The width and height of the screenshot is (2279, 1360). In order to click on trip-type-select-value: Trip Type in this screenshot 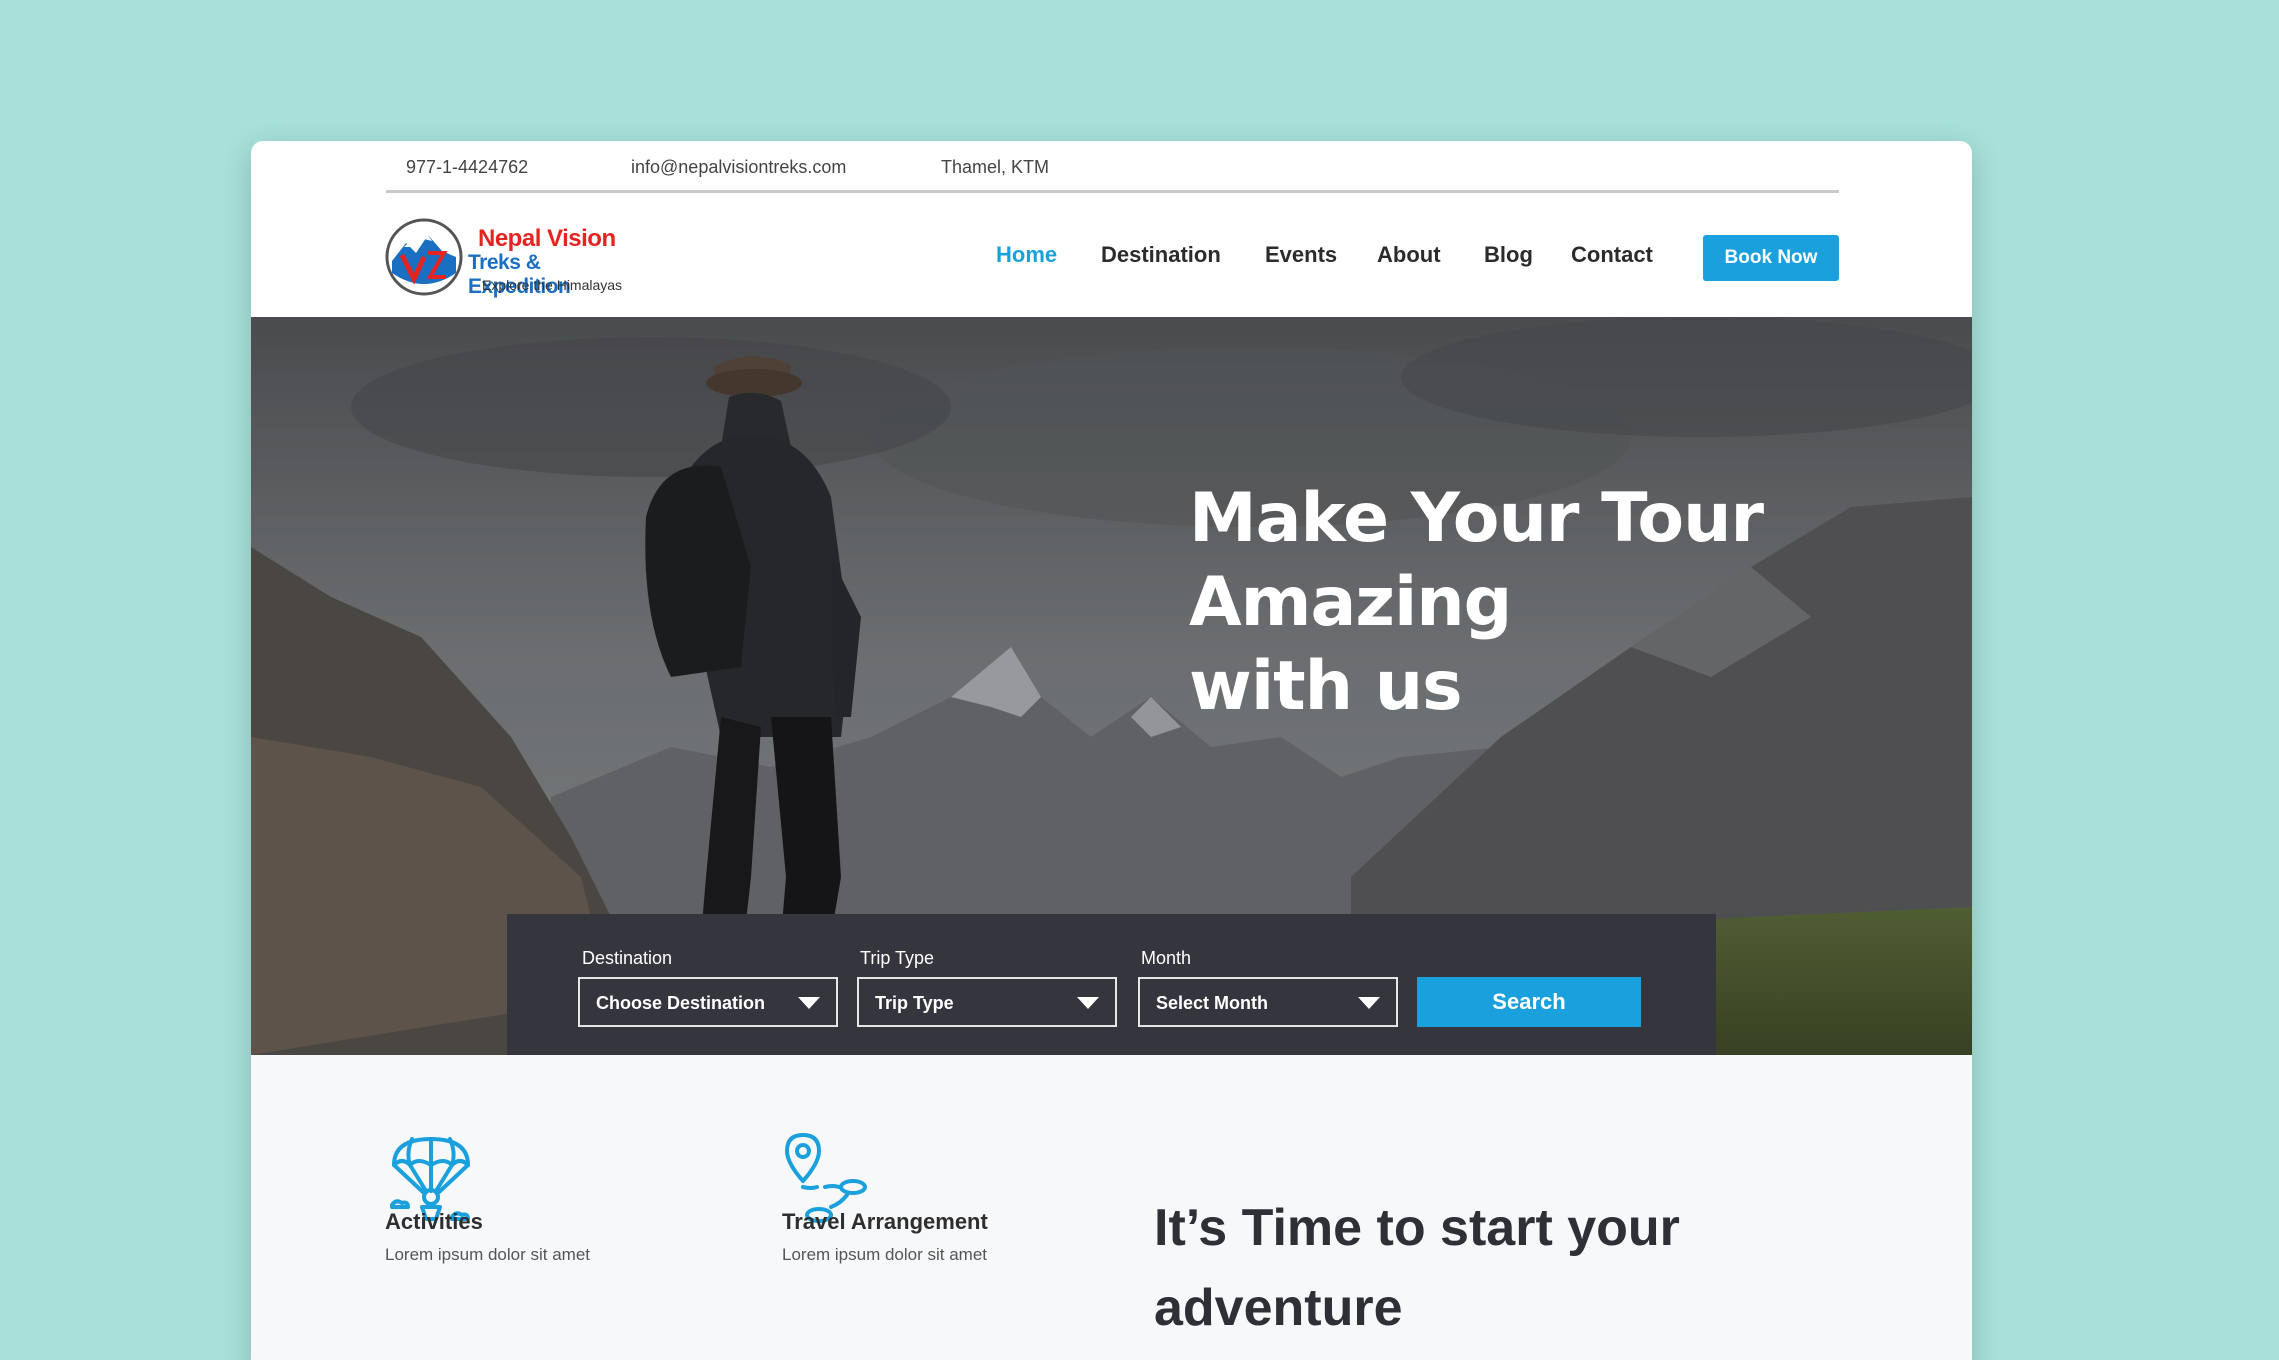, I will do `click(914, 1003)`.